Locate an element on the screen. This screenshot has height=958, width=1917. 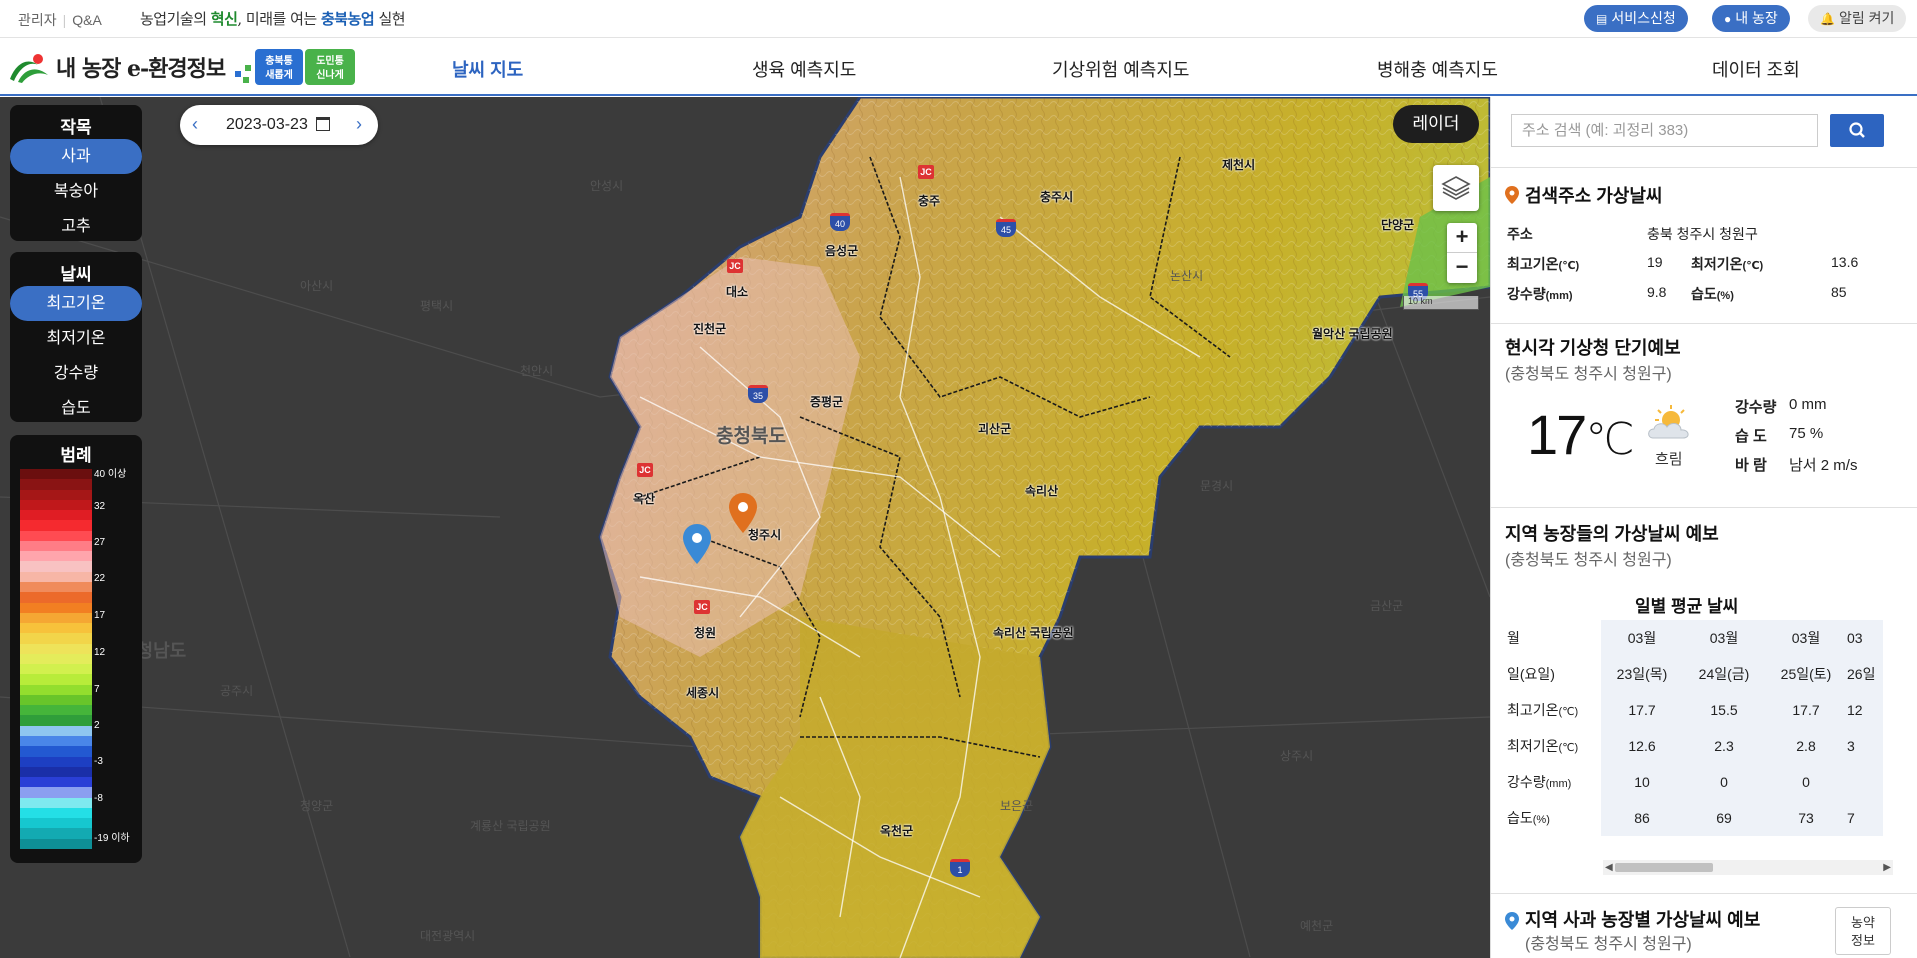
slogan: 농업기술의 혁신, 미래를 여는 충북농업 실현 is located at coordinates (273, 19).